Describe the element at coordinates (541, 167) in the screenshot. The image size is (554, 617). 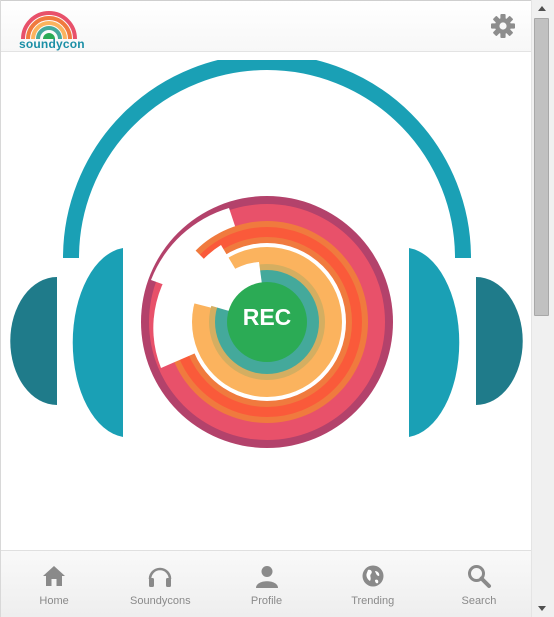
I see `scrollbar-thumb` at that location.